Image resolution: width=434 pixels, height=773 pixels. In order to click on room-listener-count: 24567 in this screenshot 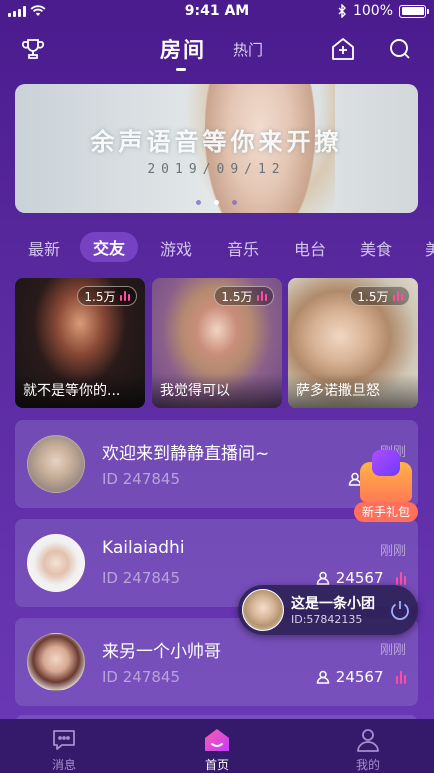, I will do `click(361, 677)`.